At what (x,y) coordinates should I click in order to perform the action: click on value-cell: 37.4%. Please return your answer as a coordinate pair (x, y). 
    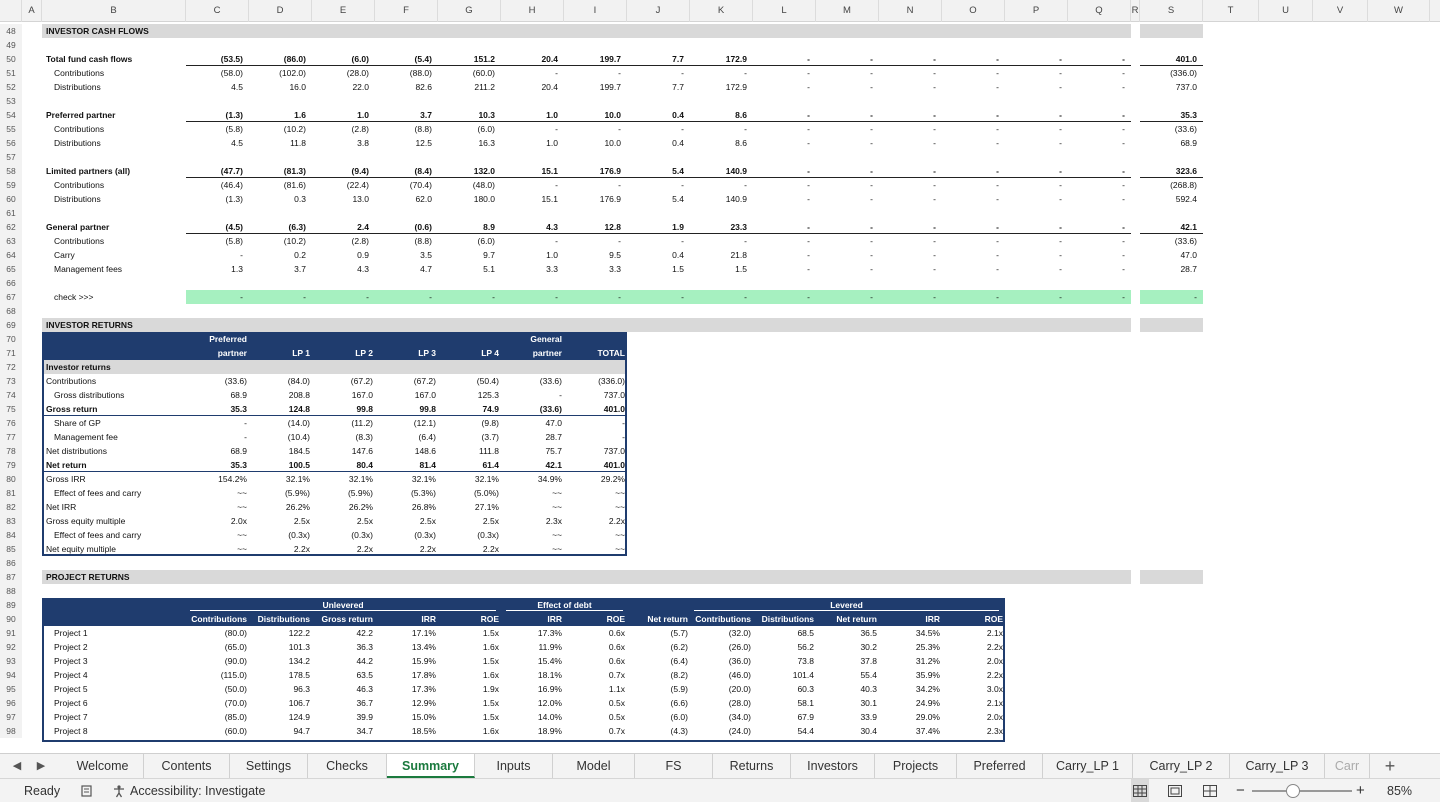
    Looking at the image, I should click on (909, 731).